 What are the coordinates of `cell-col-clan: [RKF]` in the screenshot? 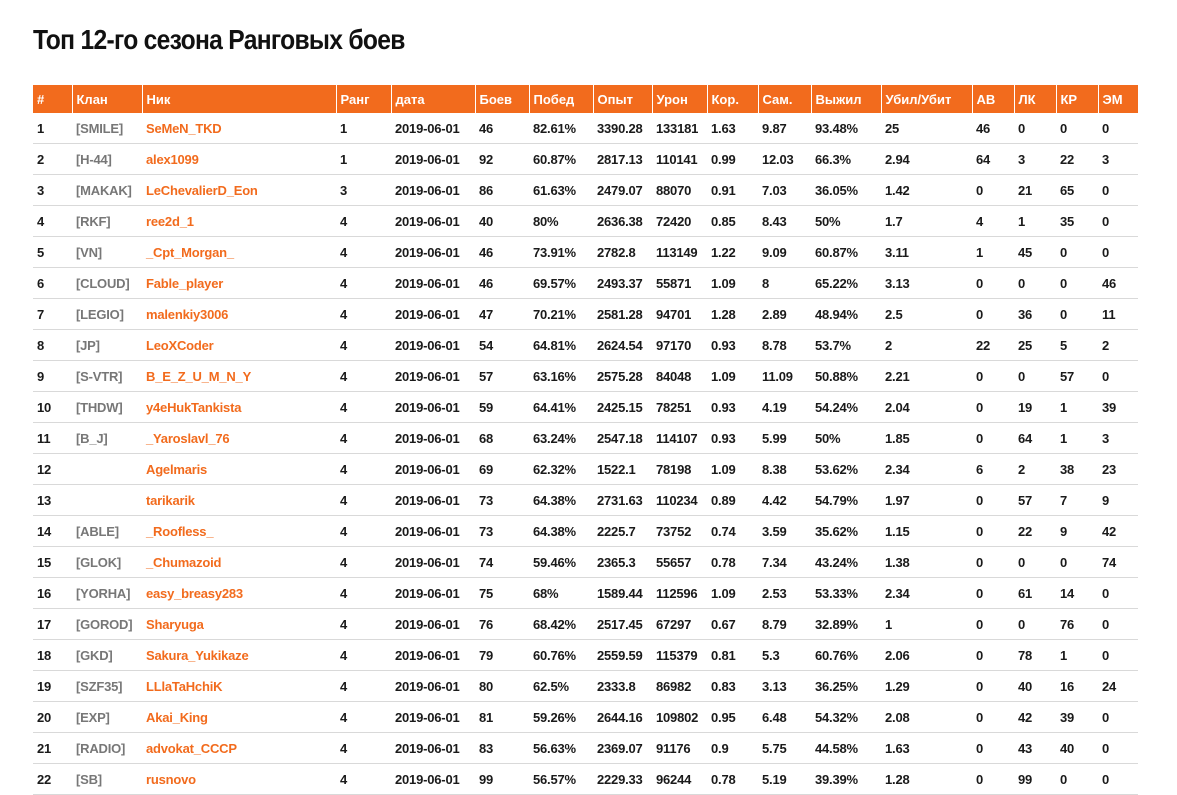 It's located at (107, 221).